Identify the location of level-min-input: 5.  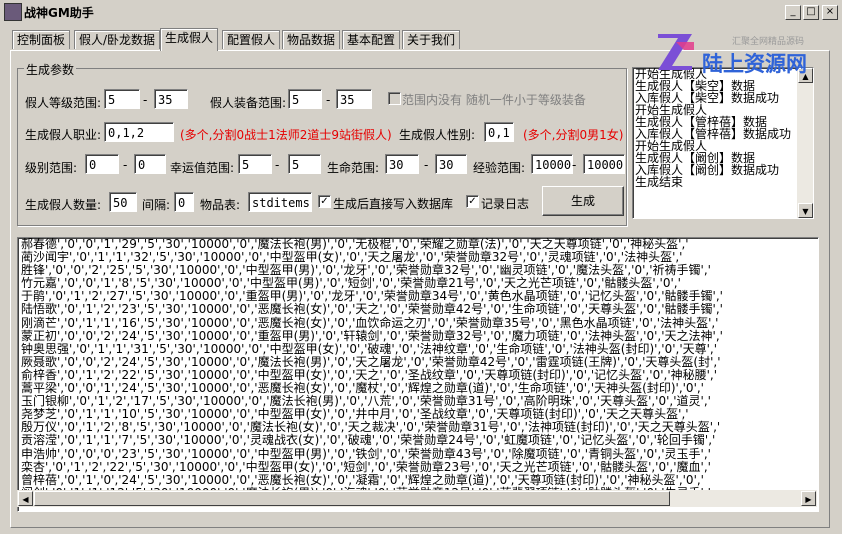
(122, 99).